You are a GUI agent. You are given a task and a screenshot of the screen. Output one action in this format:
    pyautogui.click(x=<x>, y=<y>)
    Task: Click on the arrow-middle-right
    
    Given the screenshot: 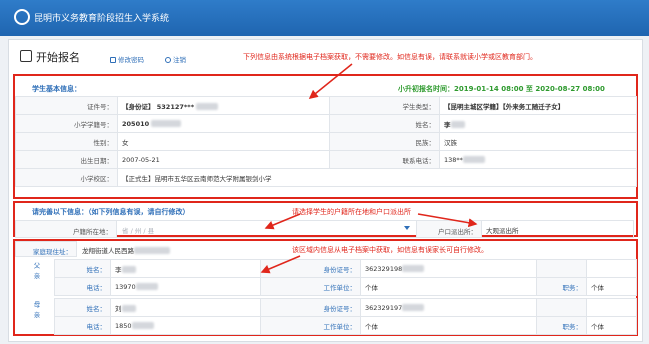 What is the action you would take?
    pyautogui.click(x=447, y=220)
    